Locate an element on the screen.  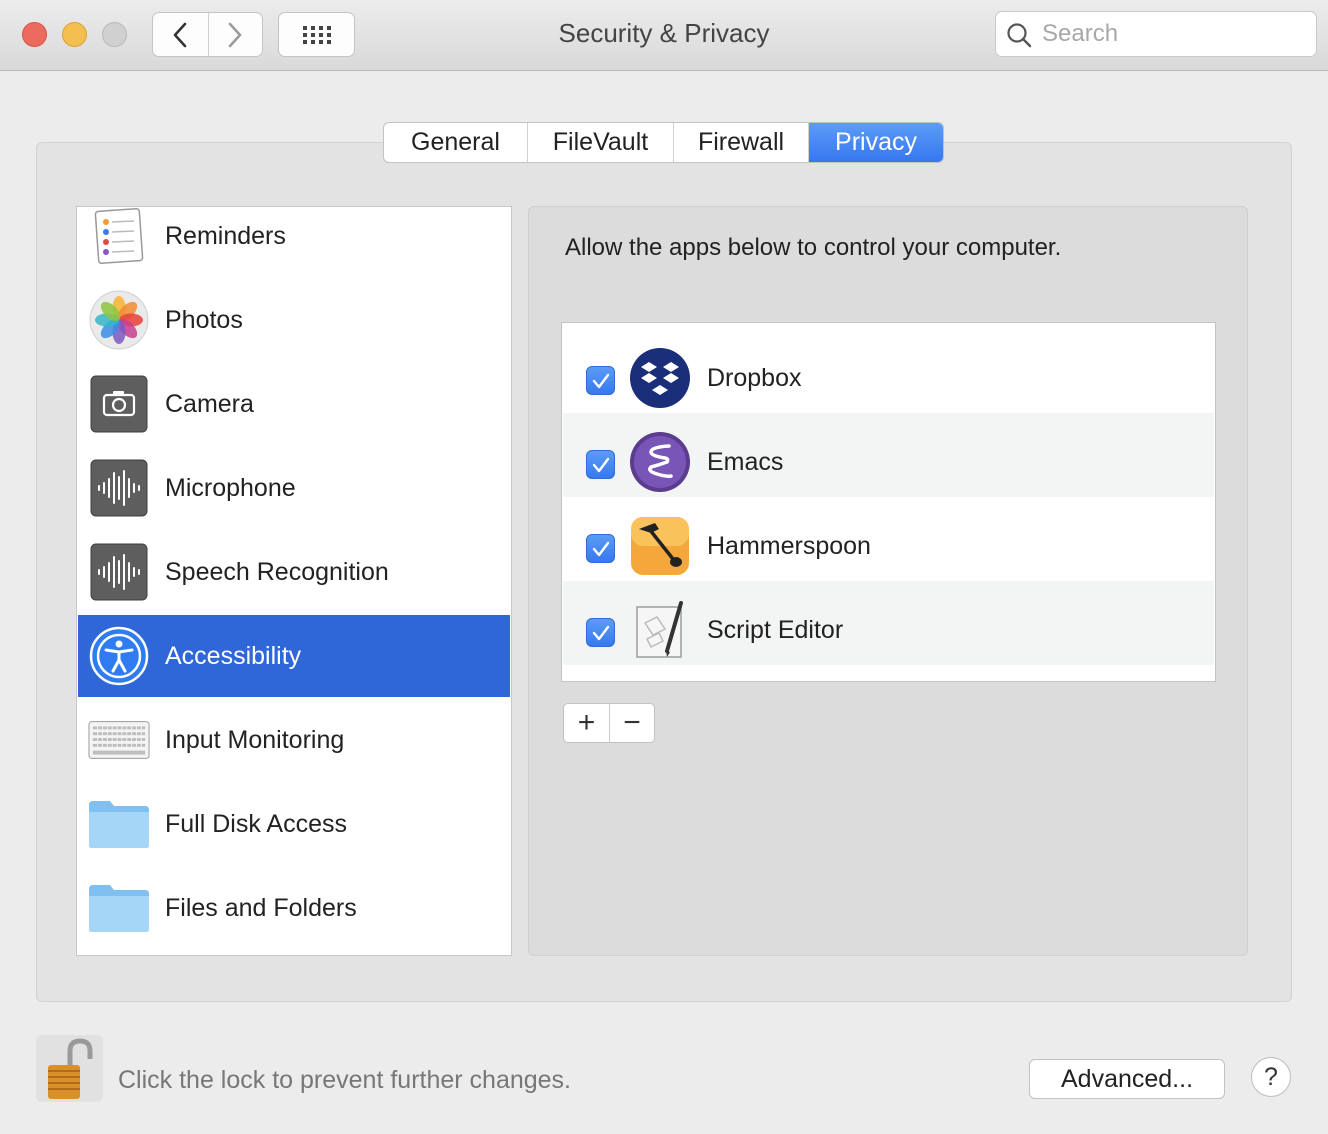
chevron-right-icon is located at coordinates (235, 34).